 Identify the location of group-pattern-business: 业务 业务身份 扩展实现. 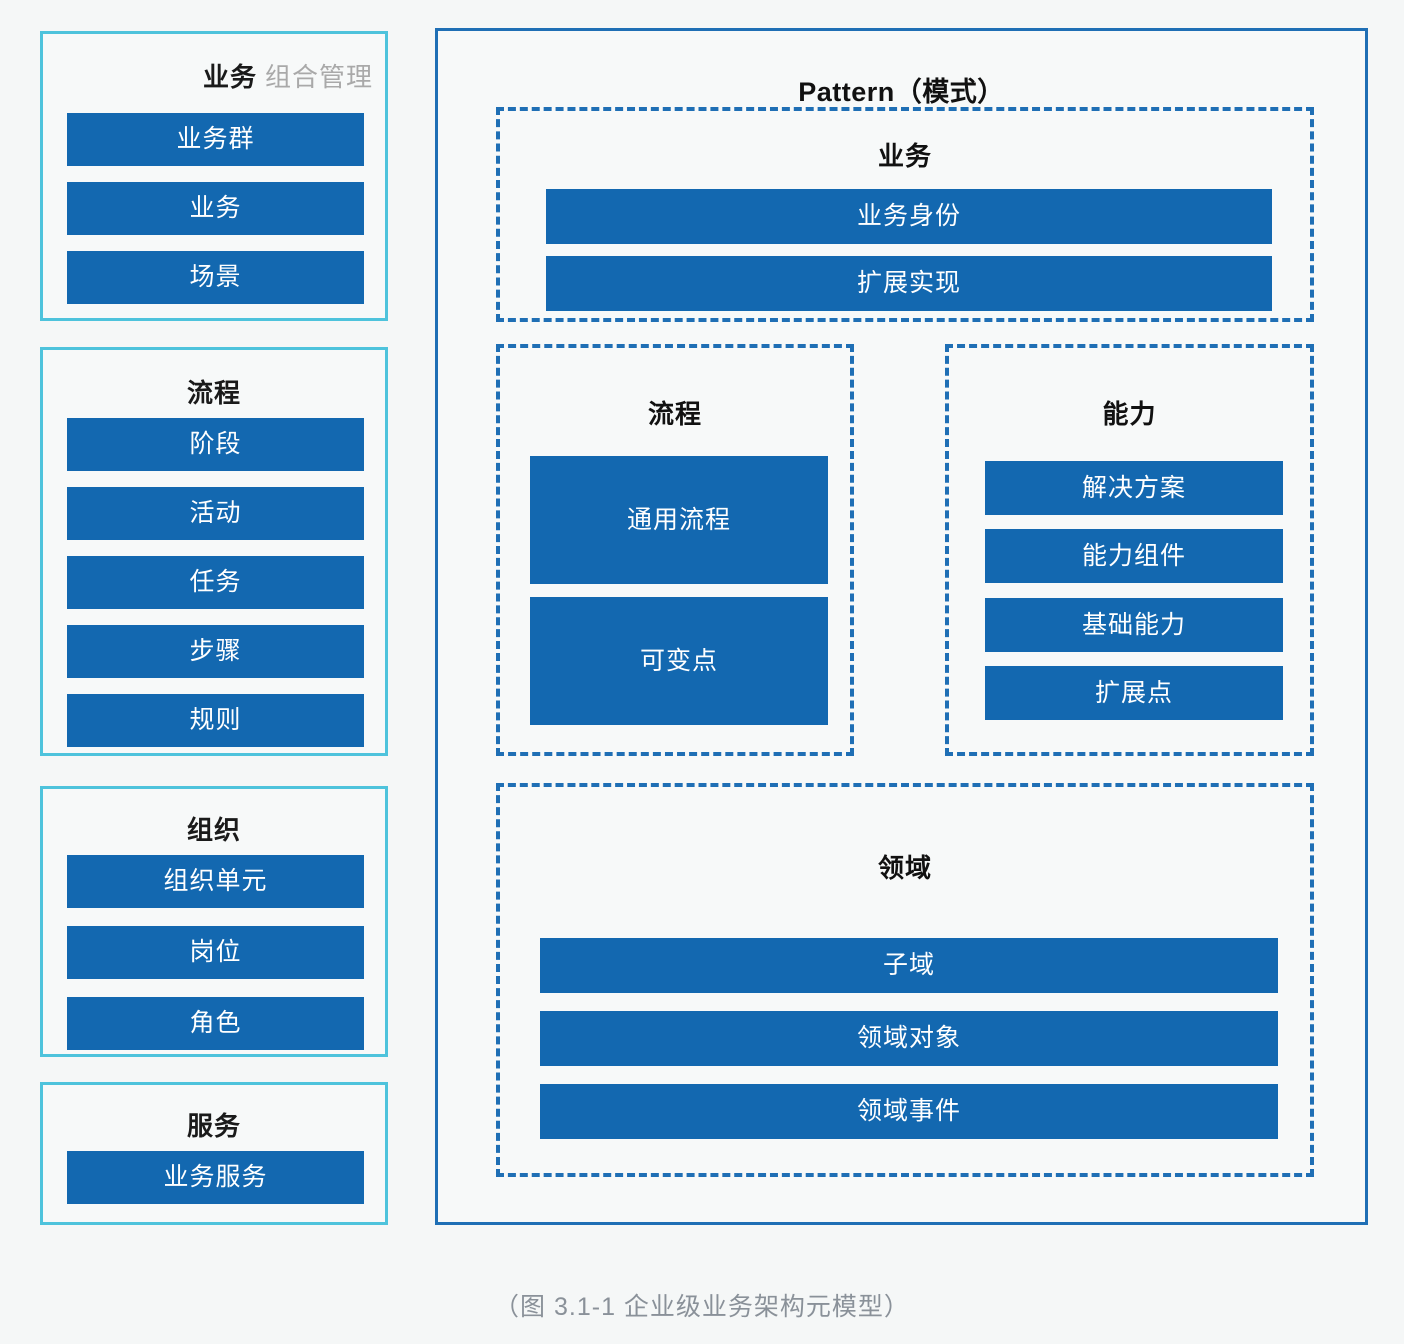
(905, 214).